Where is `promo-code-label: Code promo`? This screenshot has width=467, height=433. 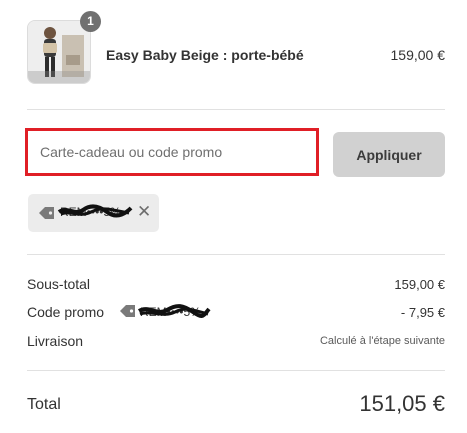 promo-code-label: Code promo is located at coordinates (66, 312).